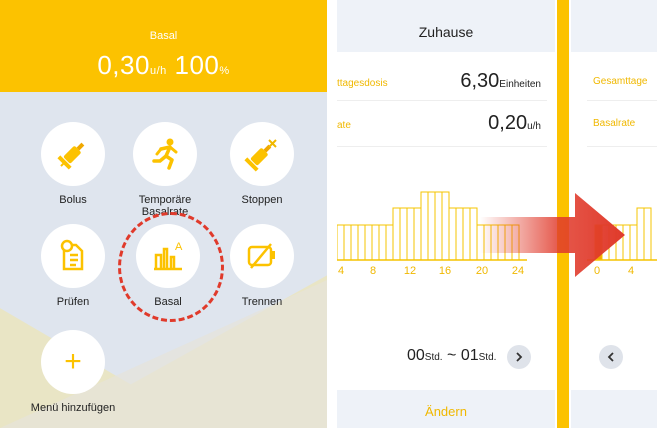 Image resolution: width=657 pixels, height=428 pixels. I want to click on disconnect-icon, so click(262, 256).